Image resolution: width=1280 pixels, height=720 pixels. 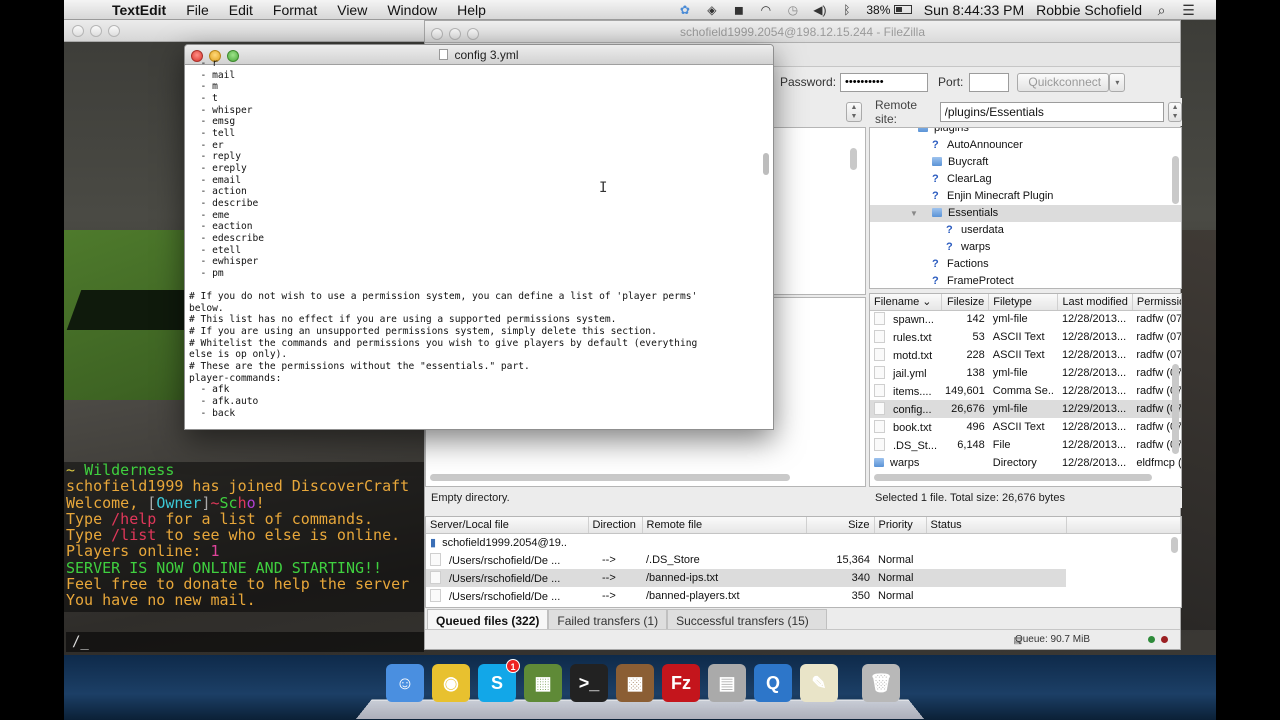 I want to click on menu-format: Format, so click(x=295, y=10).